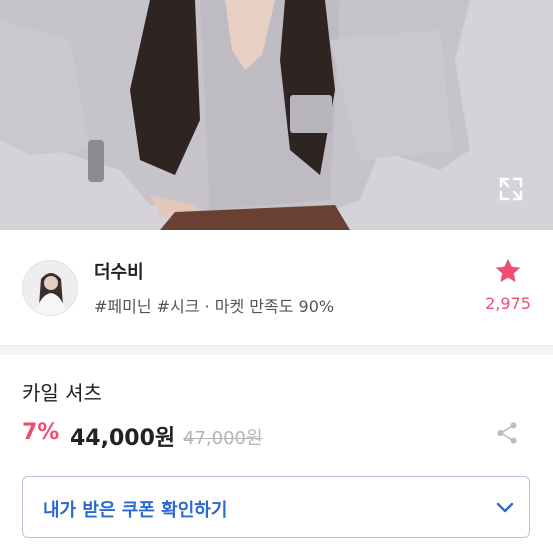 Image resolution: width=553 pixels, height=553 pixels. Describe the element at coordinates (119, 271) in the screenshot. I see `store-name: 더수비` at that location.